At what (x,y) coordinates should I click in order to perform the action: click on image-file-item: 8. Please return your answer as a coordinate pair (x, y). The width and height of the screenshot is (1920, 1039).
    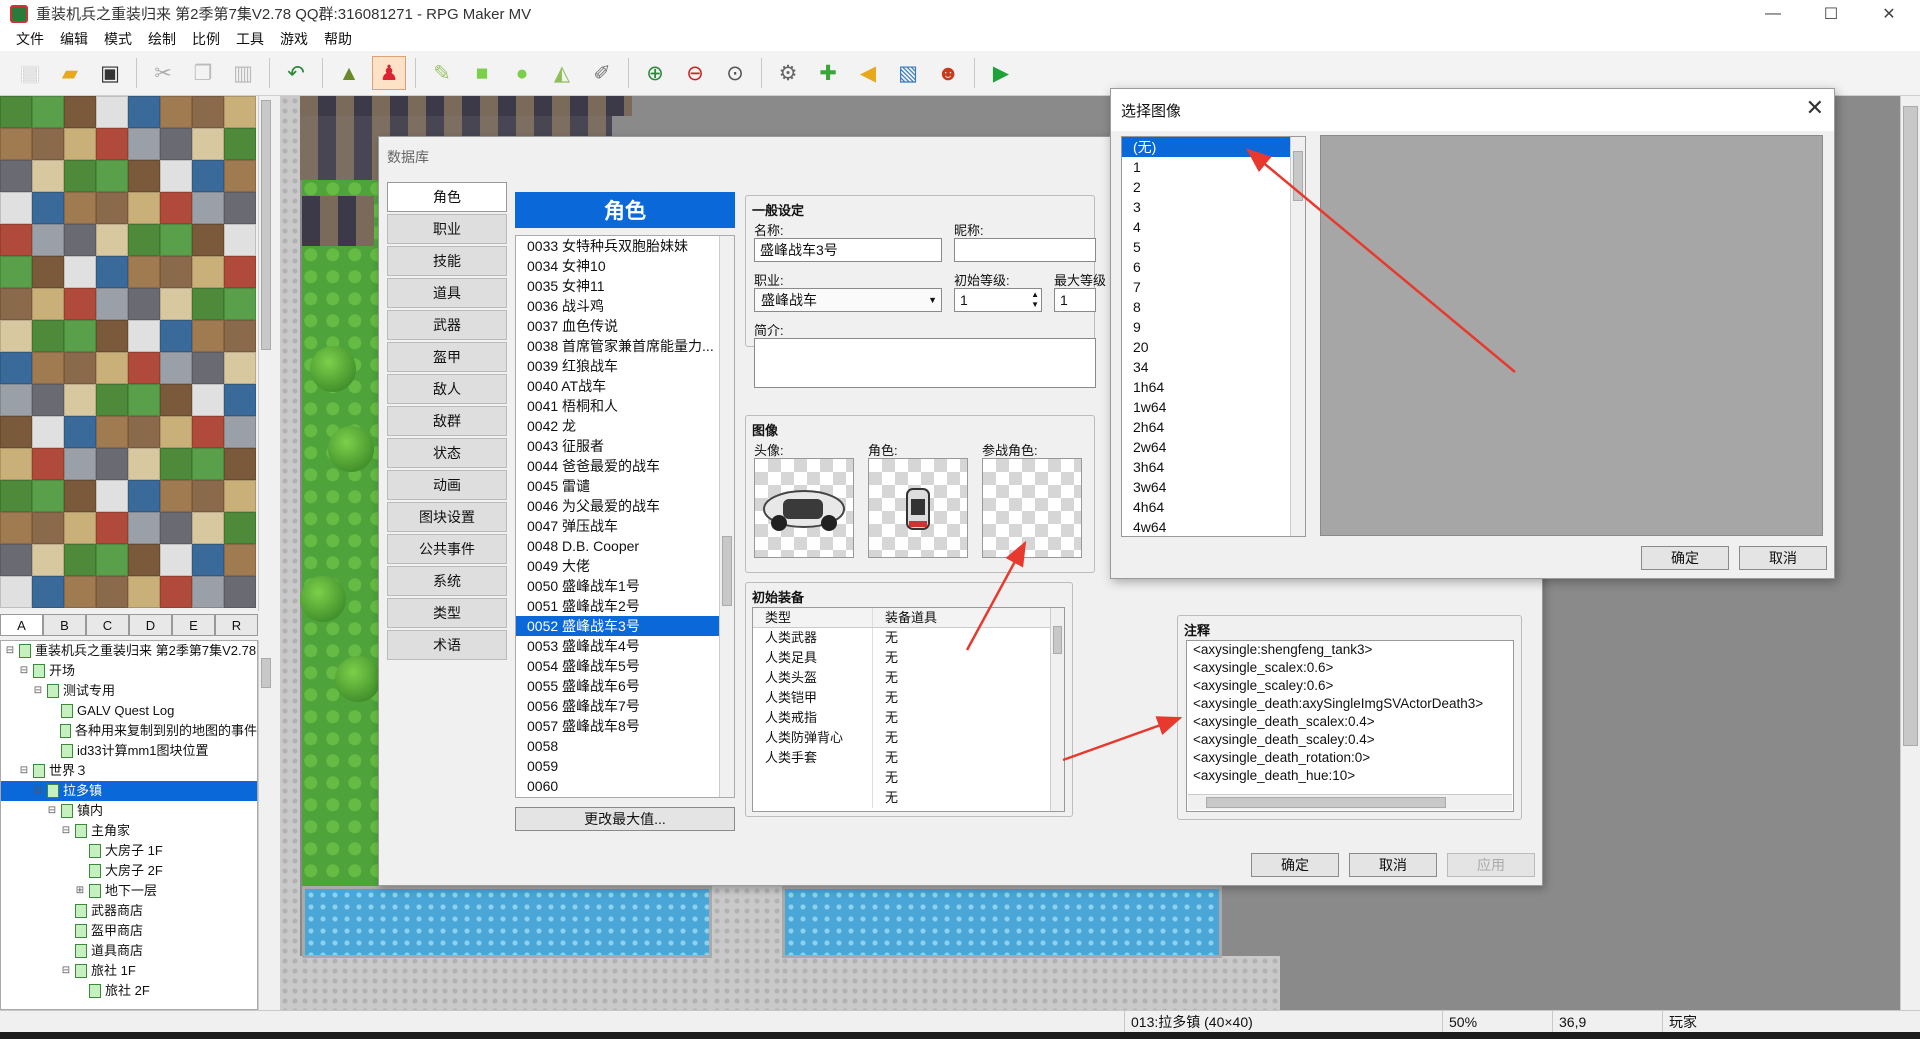
    Looking at the image, I should click on (1213, 307).